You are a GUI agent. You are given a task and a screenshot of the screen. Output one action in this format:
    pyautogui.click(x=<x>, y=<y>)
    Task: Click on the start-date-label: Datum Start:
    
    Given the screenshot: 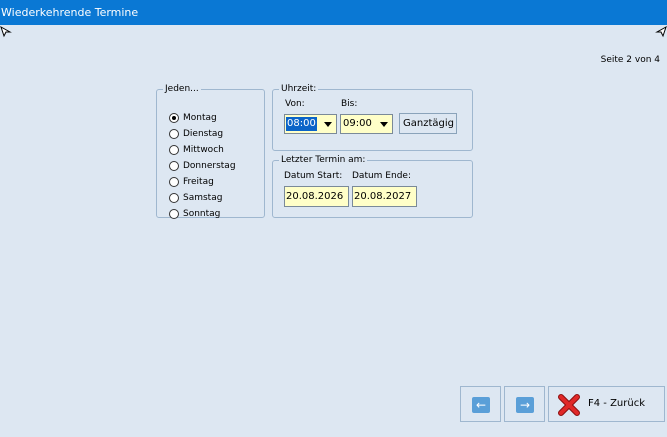 What is the action you would take?
    pyautogui.click(x=313, y=176)
    